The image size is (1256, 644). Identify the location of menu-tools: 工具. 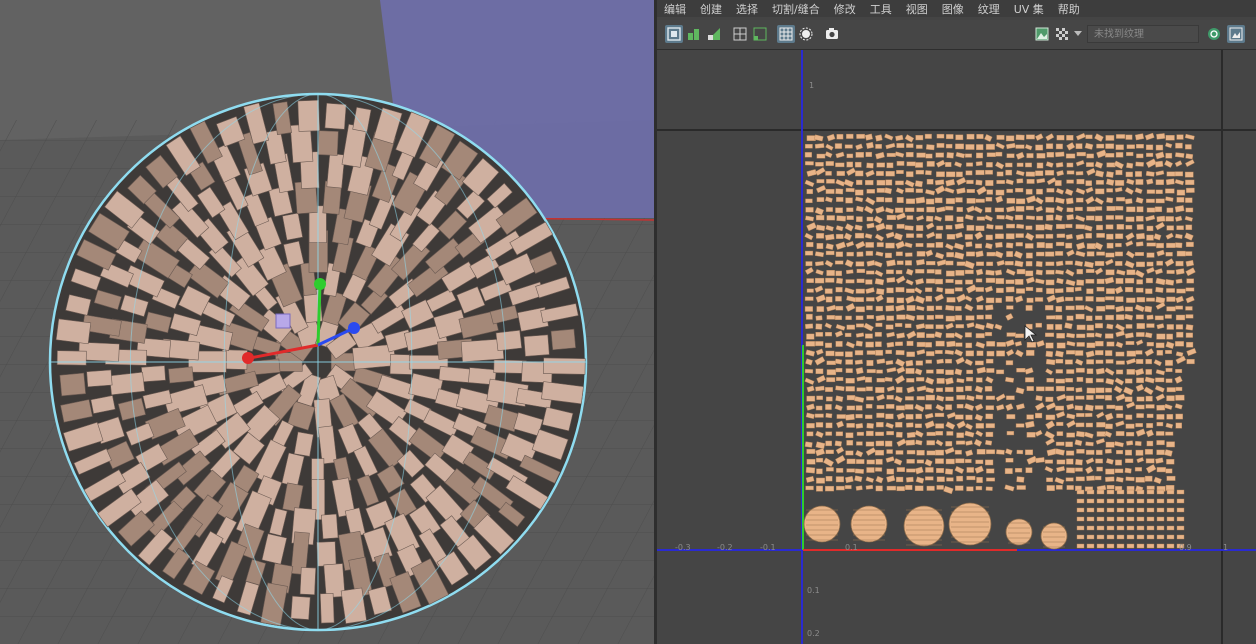
(881, 9).